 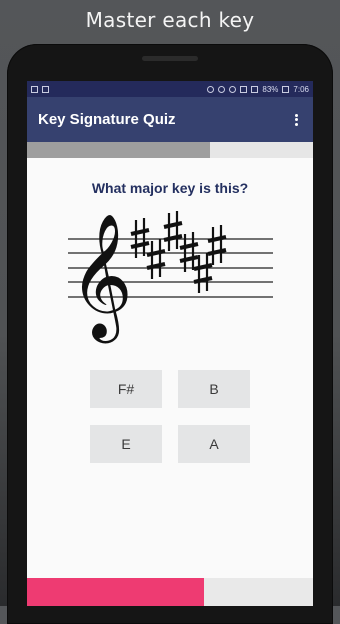 What do you see at coordinates (126, 389) in the screenshot?
I see `answer-button: F#` at bounding box center [126, 389].